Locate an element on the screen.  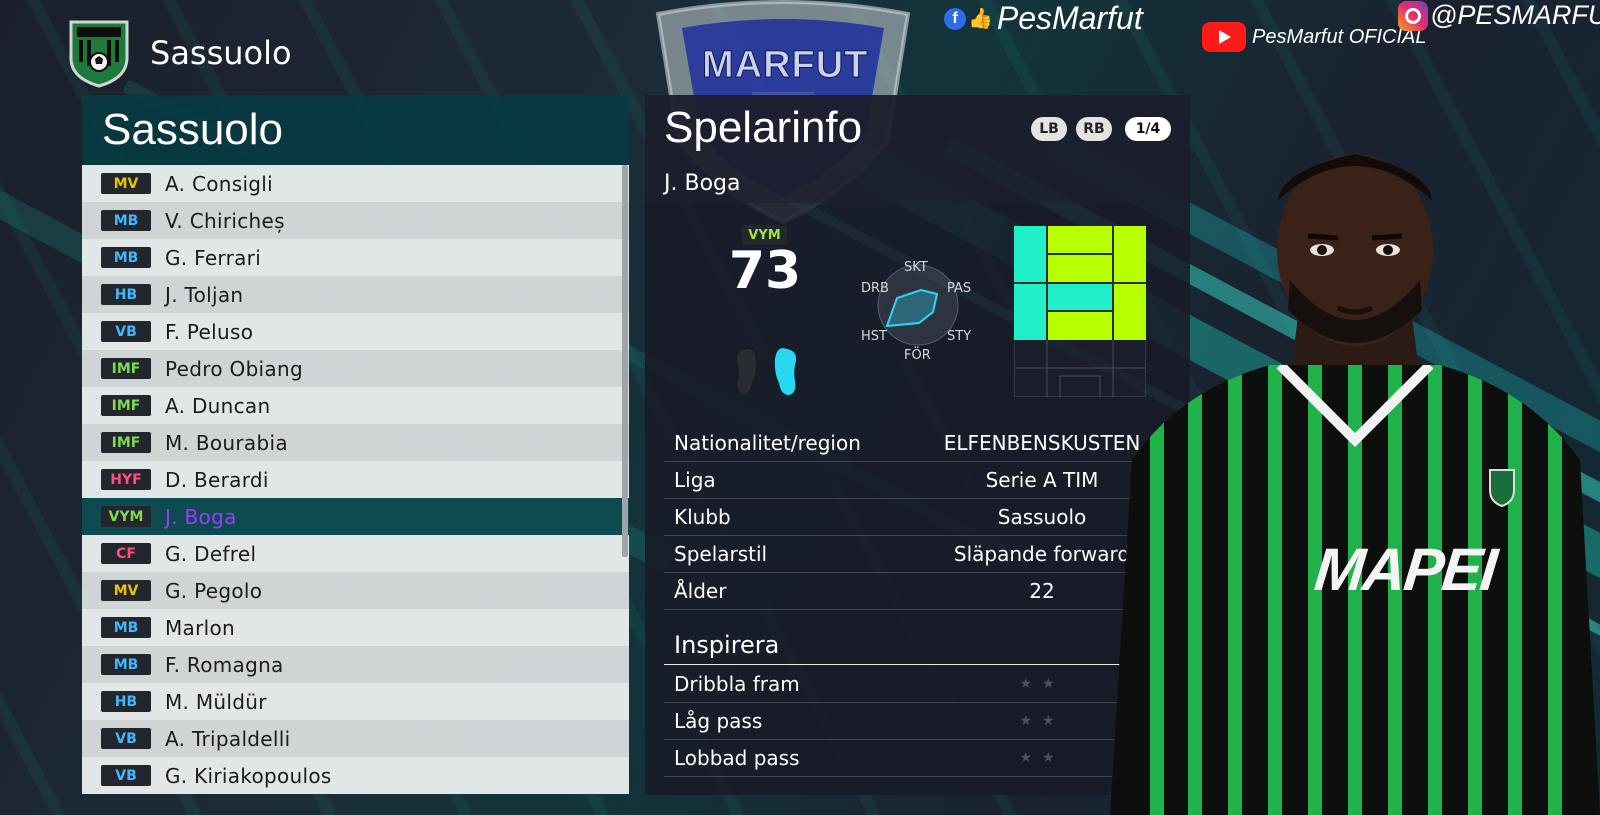
radar-label-skt: SKT is located at coordinates (916, 267).